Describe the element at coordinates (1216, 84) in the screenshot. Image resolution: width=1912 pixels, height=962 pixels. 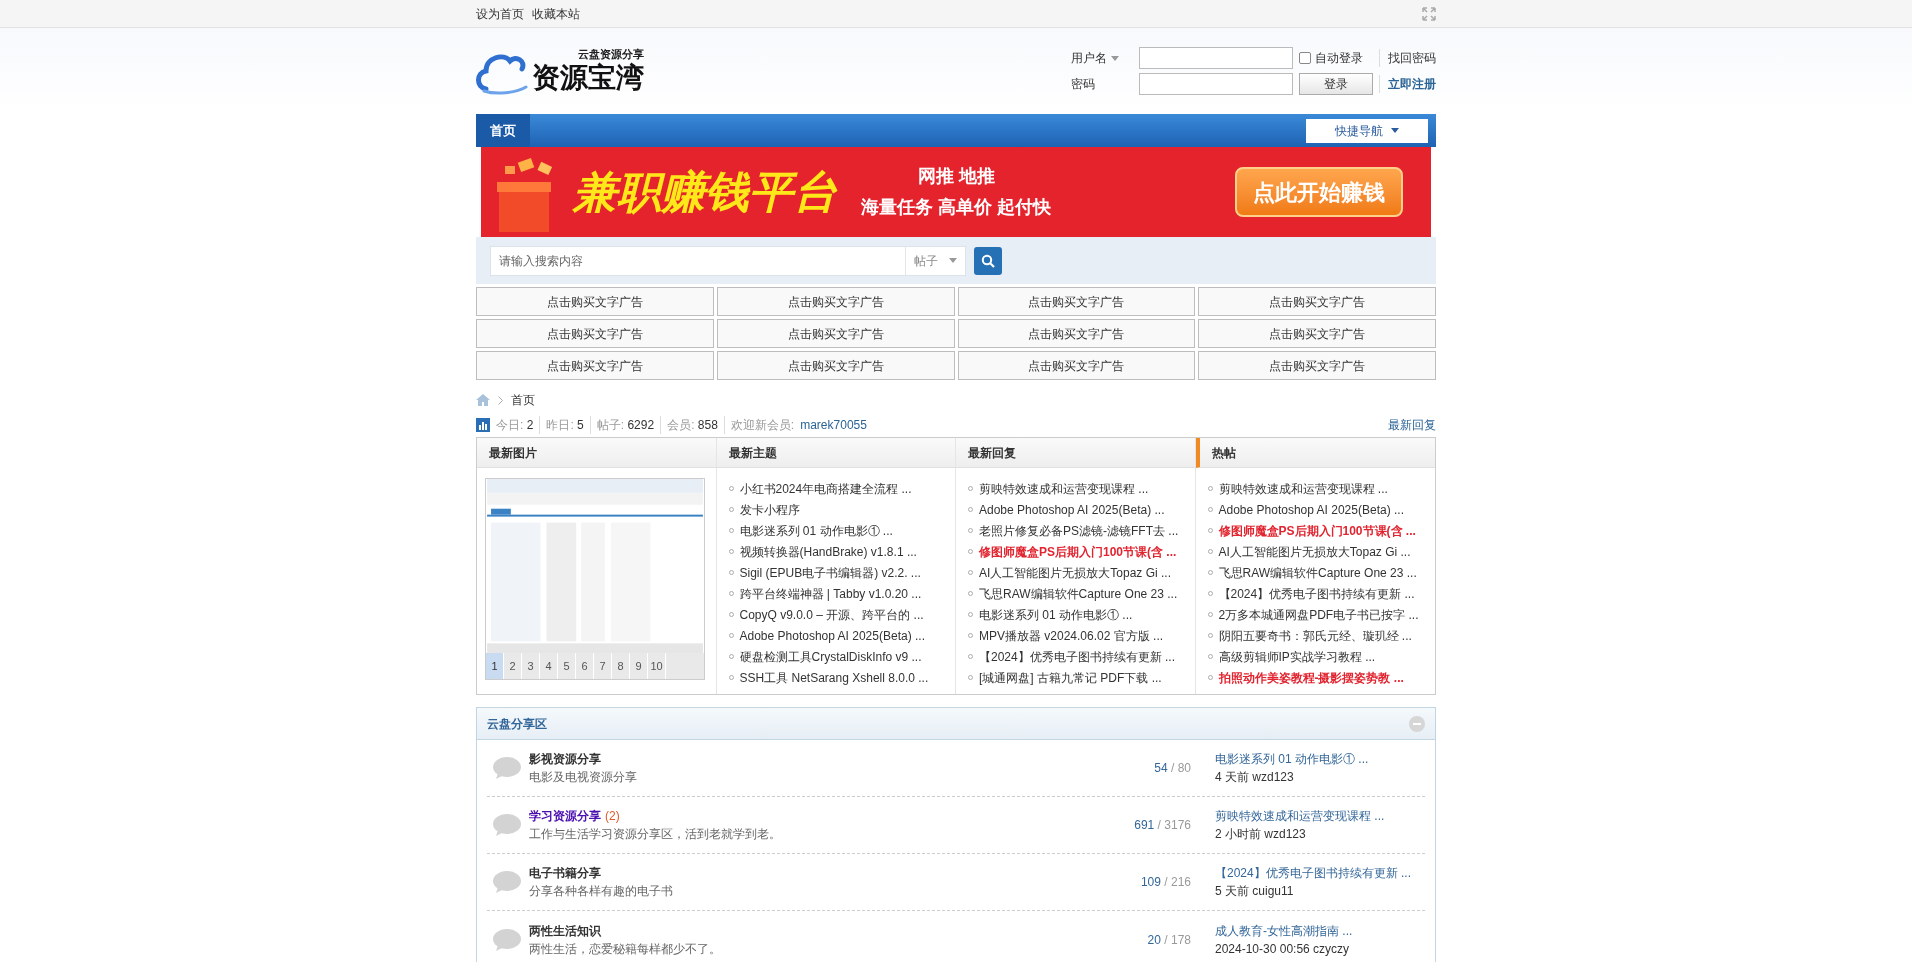
I see `password-field` at that location.